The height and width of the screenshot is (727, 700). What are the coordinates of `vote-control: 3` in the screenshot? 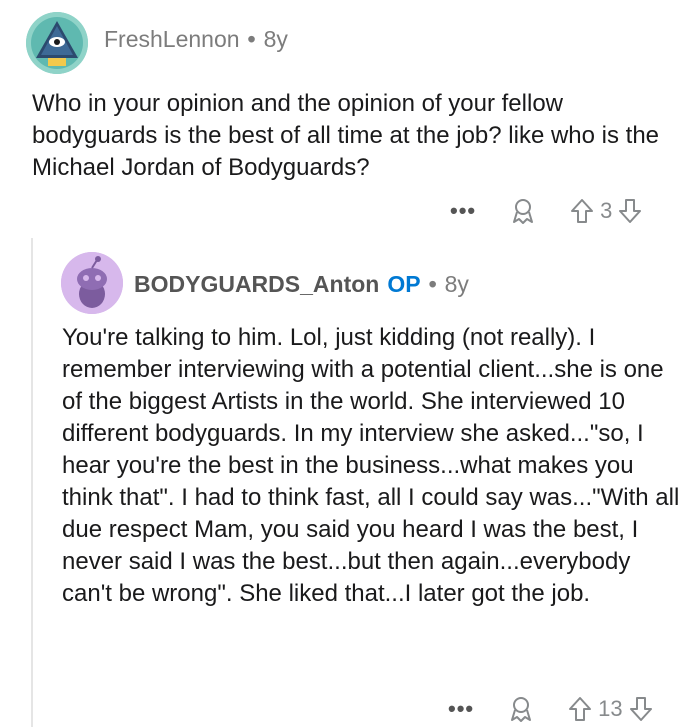 It's located at (606, 211).